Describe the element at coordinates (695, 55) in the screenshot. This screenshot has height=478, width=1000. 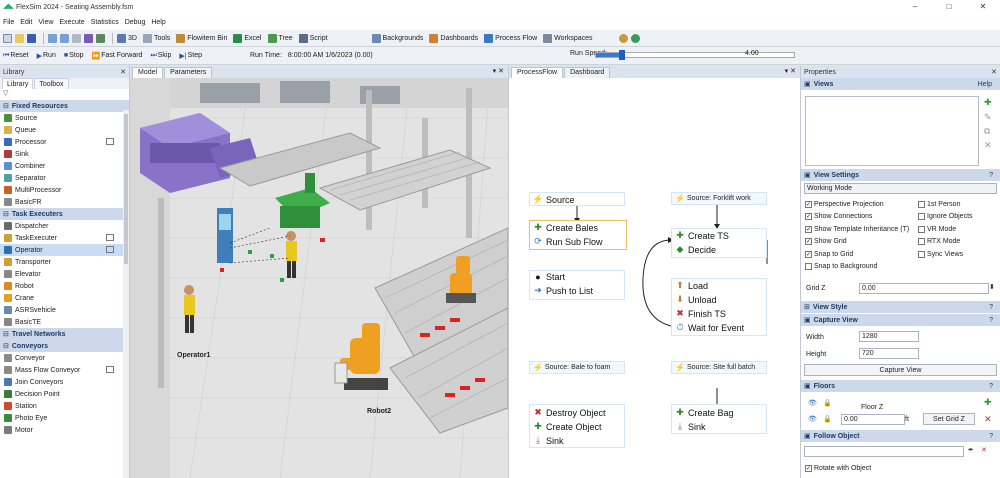
I see `run-speed-slider` at that location.